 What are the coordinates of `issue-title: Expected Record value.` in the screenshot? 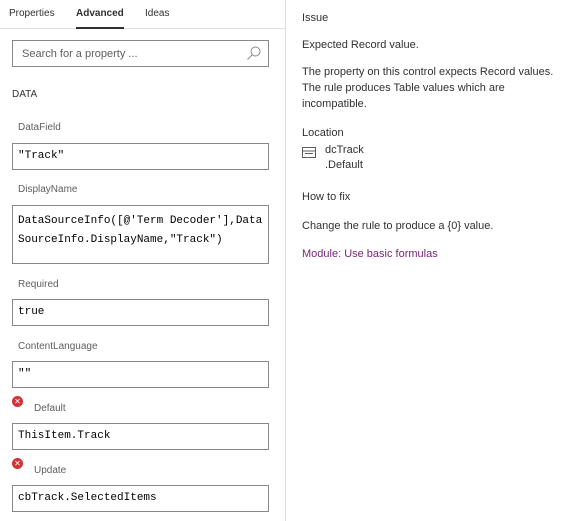 It's located at (360, 45).